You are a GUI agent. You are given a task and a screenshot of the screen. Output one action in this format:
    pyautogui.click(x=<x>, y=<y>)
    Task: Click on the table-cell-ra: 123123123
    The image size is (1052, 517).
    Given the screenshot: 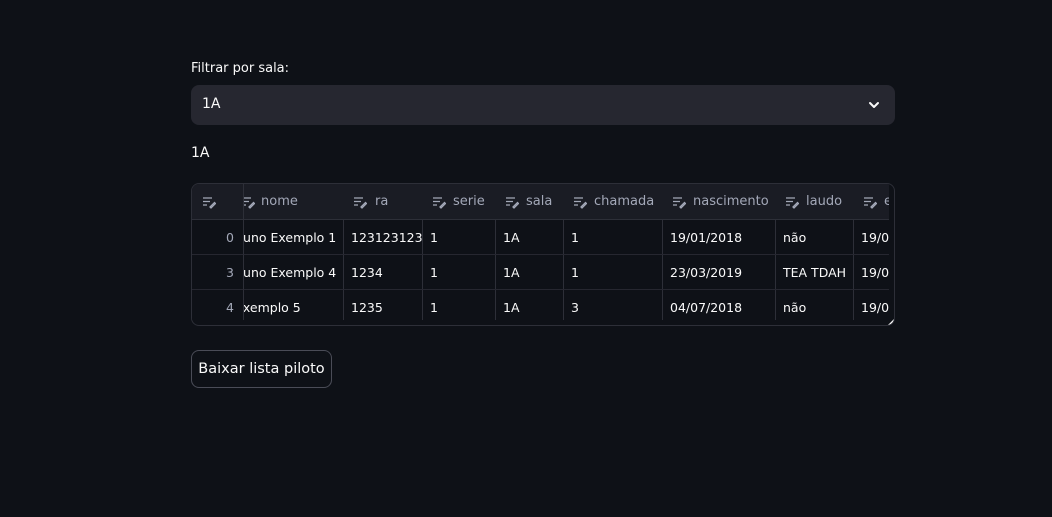 What is the action you would take?
    pyautogui.click(x=383, y=237)
    